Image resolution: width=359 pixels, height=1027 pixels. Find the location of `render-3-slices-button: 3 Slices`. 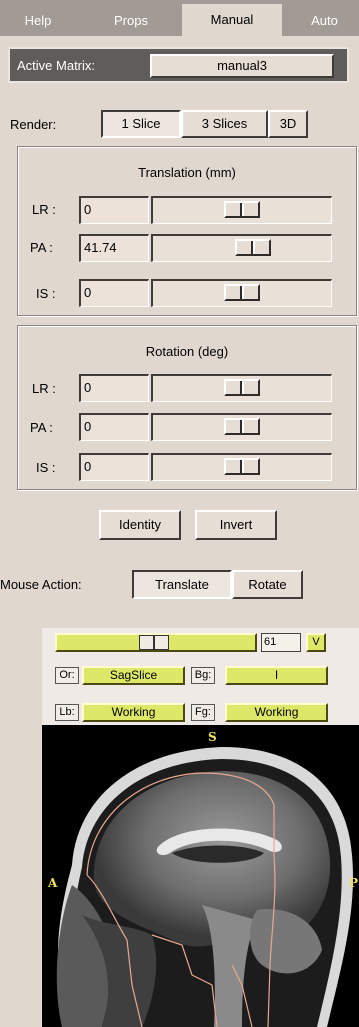

render-3-slices-button: 3 Slices is located at coordinates (224, 124).